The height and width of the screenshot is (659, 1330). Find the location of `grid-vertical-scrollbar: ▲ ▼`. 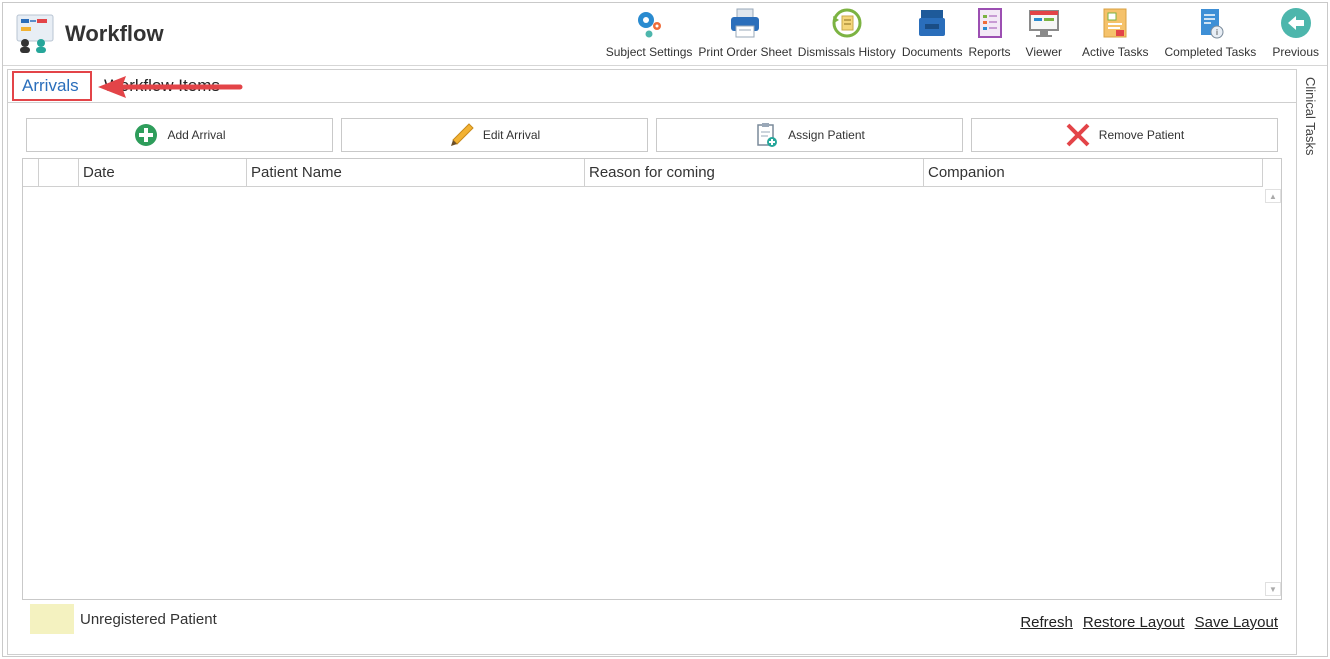

grid-vertical-scrollbar: ▲ ▼ is located at coordinates (1273, 392).